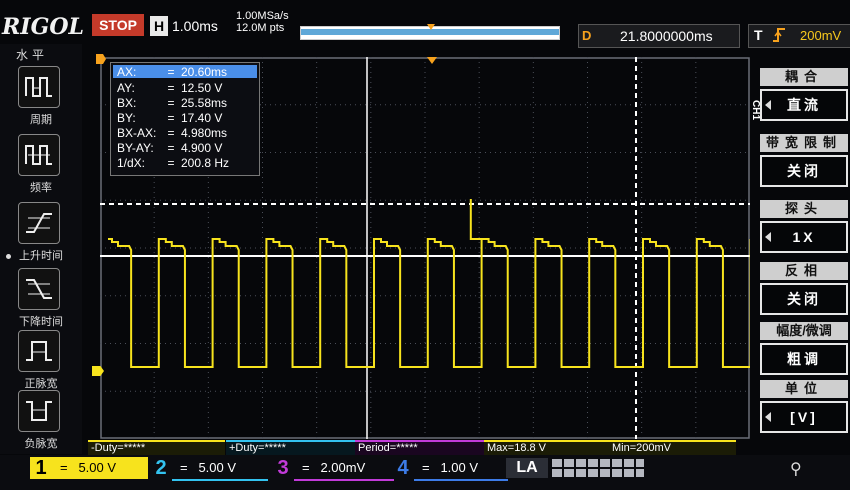  Describe the element at coordinates (804, 389) in the screenshot. I see `menu-unit-title: 单位` at that location.